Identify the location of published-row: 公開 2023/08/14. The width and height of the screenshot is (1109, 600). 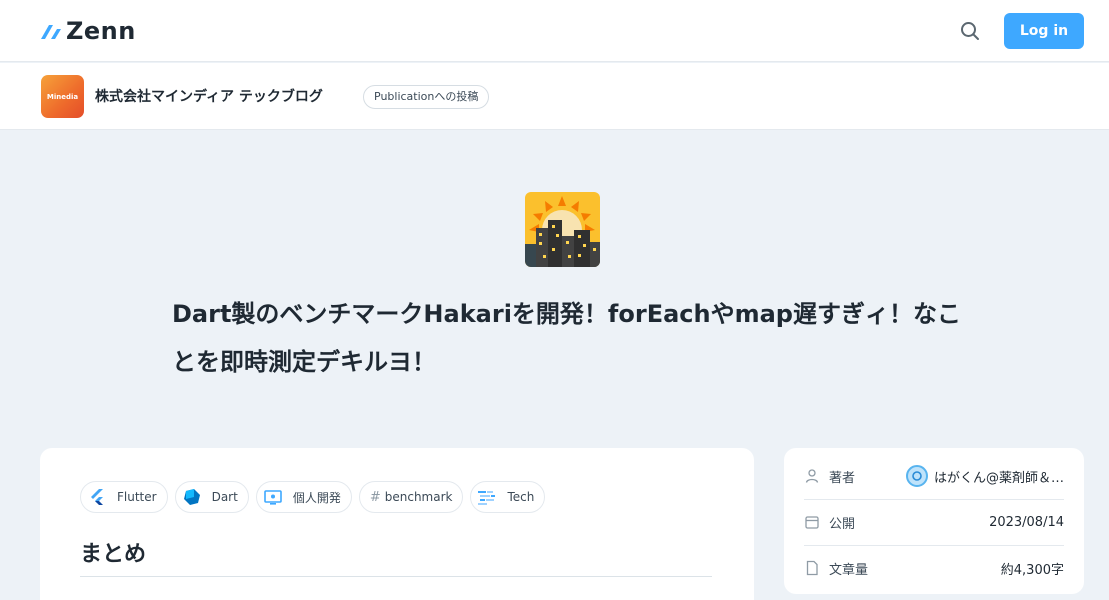
(934, 522).